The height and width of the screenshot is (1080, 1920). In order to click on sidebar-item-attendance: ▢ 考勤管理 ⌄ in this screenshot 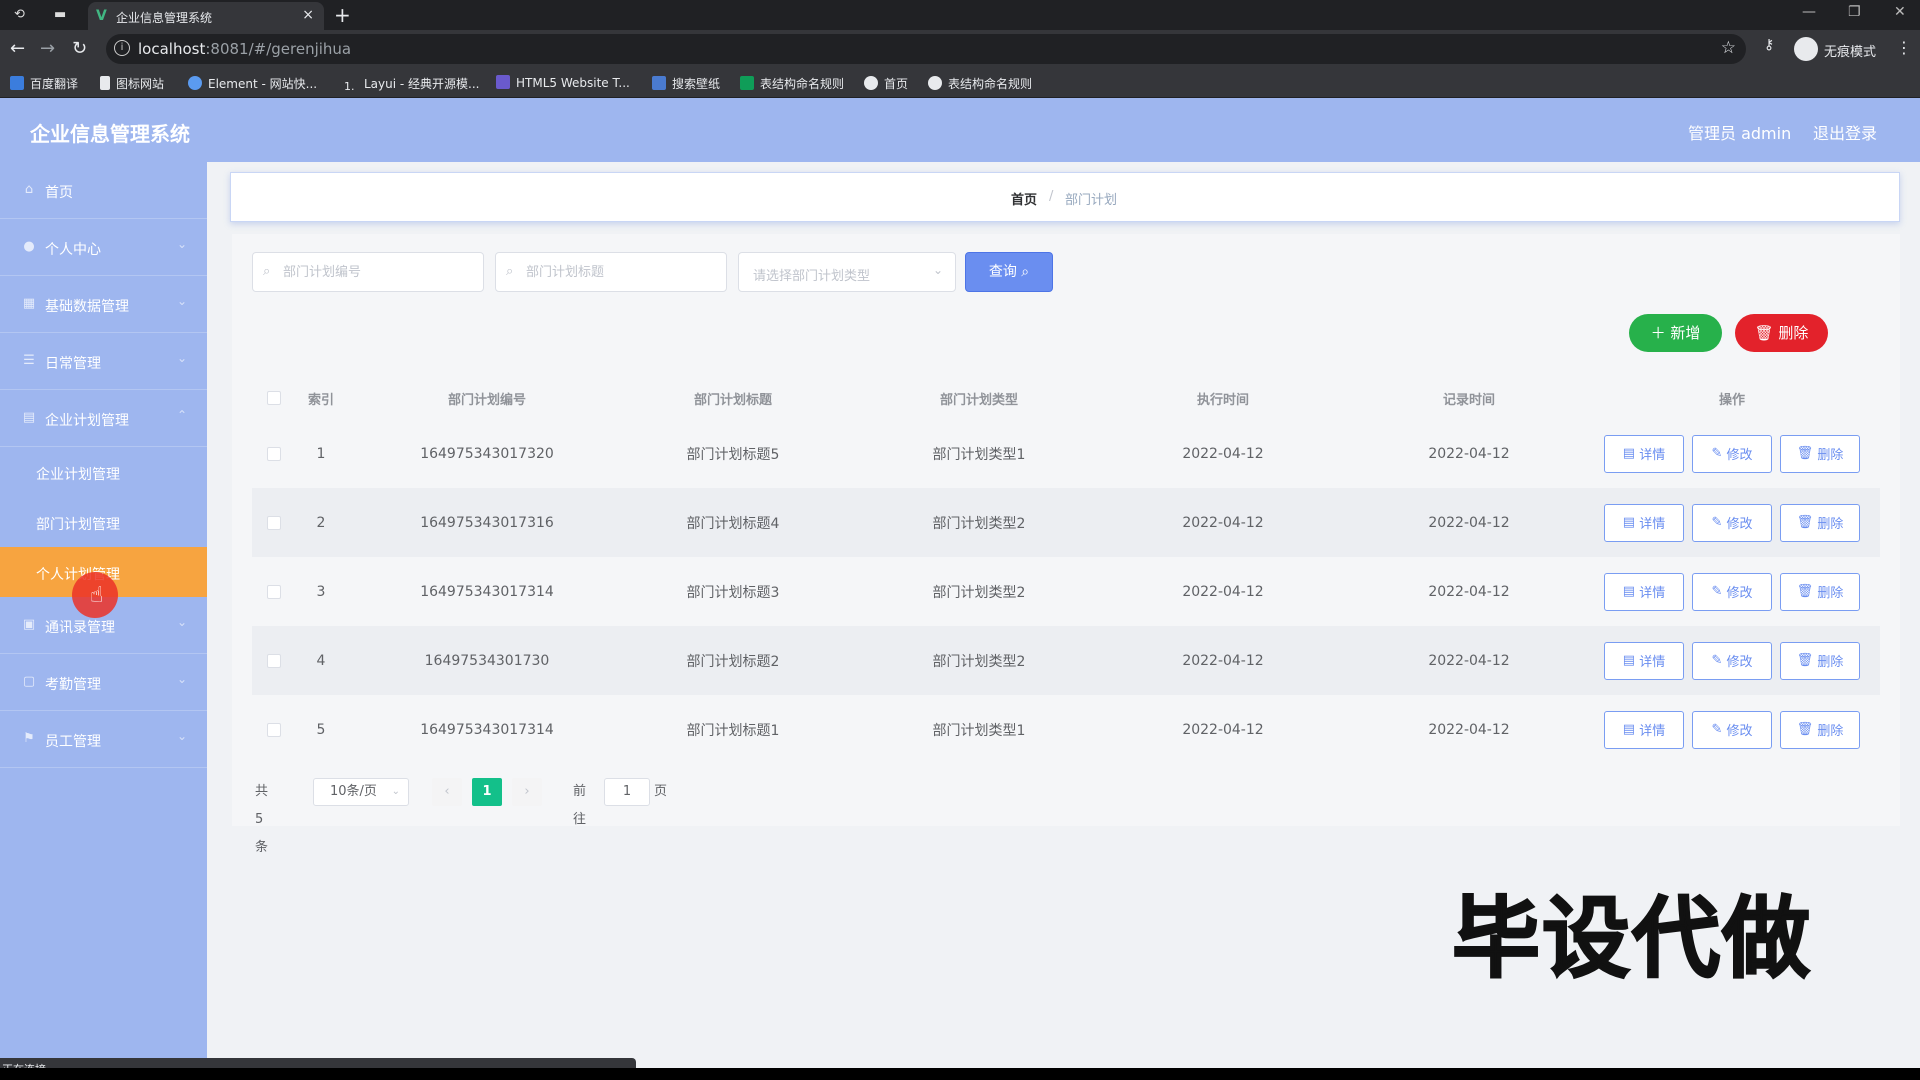, I will do `click(103, 682)`.